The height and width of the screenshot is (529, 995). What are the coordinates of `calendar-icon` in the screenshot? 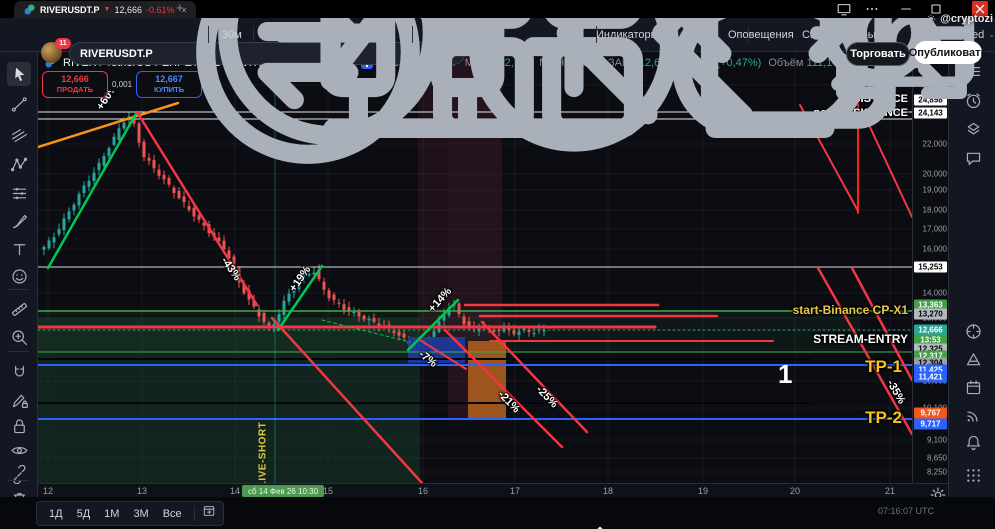 It's located at (973, 387).